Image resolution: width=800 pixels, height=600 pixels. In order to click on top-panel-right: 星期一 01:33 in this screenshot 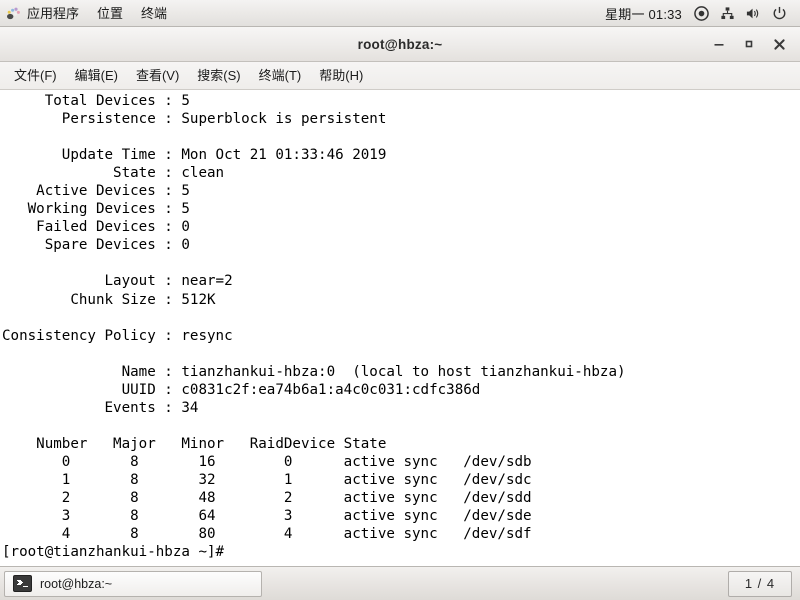, I will do `click(701, 13)`.